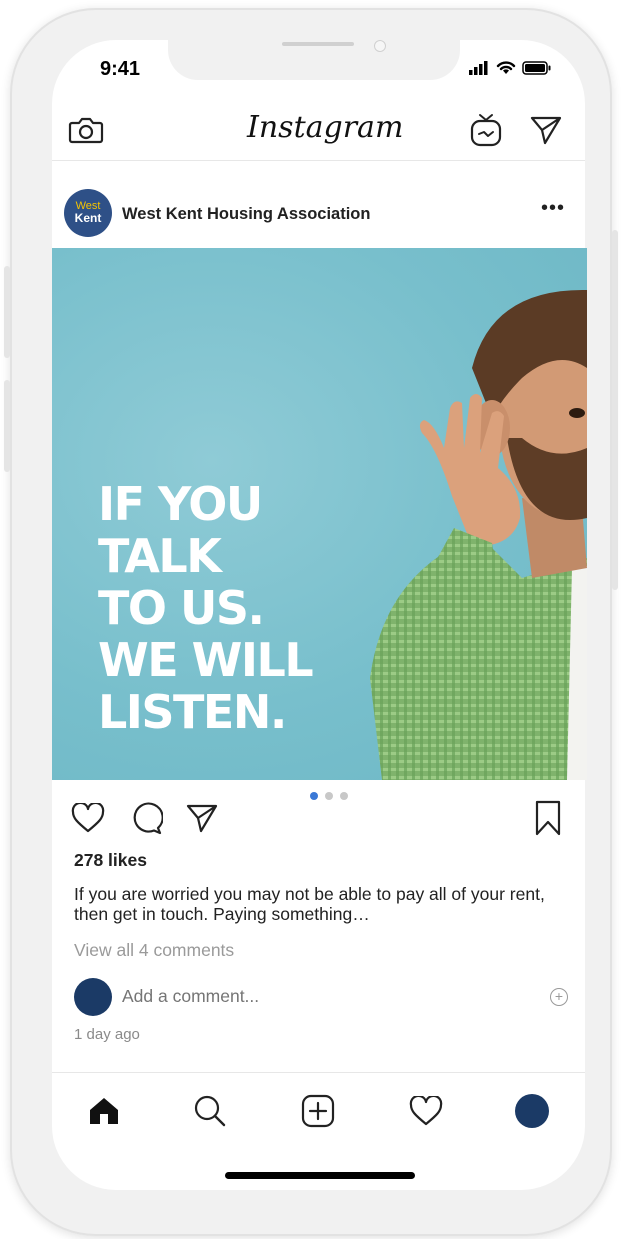 The width and height of the screenshot is (627, 1239). What do you see at coordinates (86, 130) in the screenshot?
I see `camera-icon` at bounding box center [86, 130].